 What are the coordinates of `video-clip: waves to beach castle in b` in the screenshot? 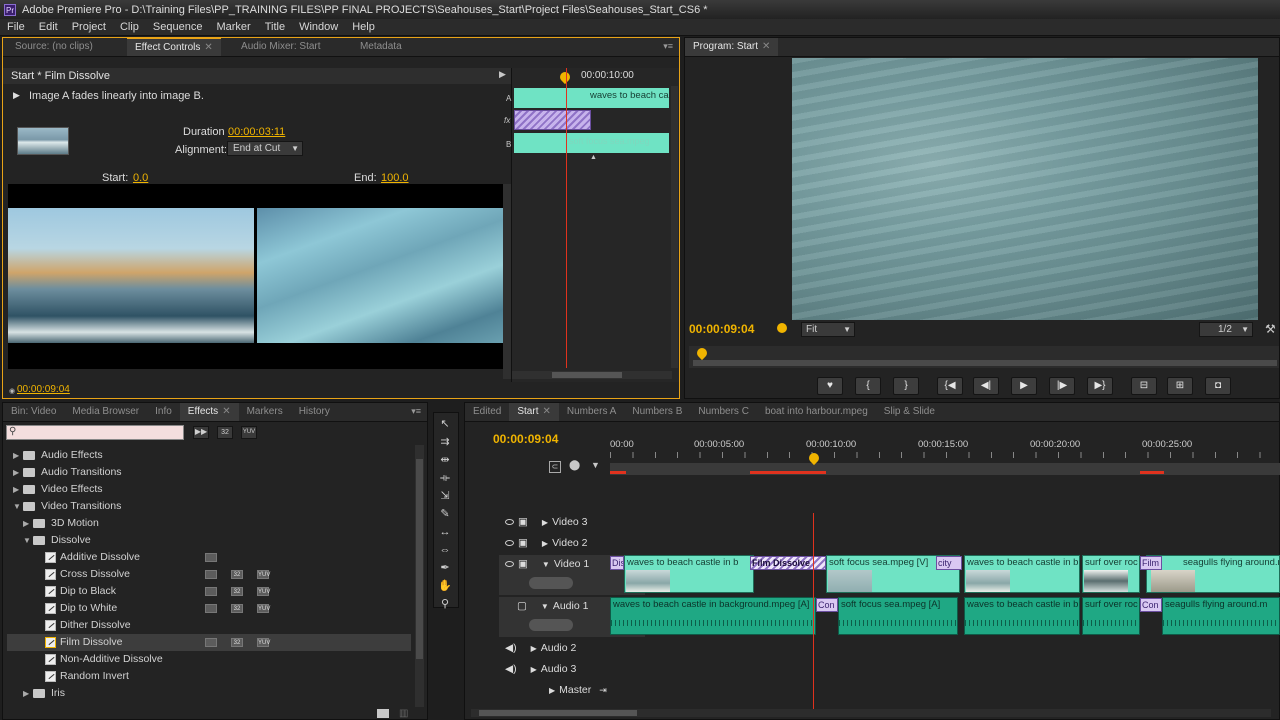 It's located at (689, 574).